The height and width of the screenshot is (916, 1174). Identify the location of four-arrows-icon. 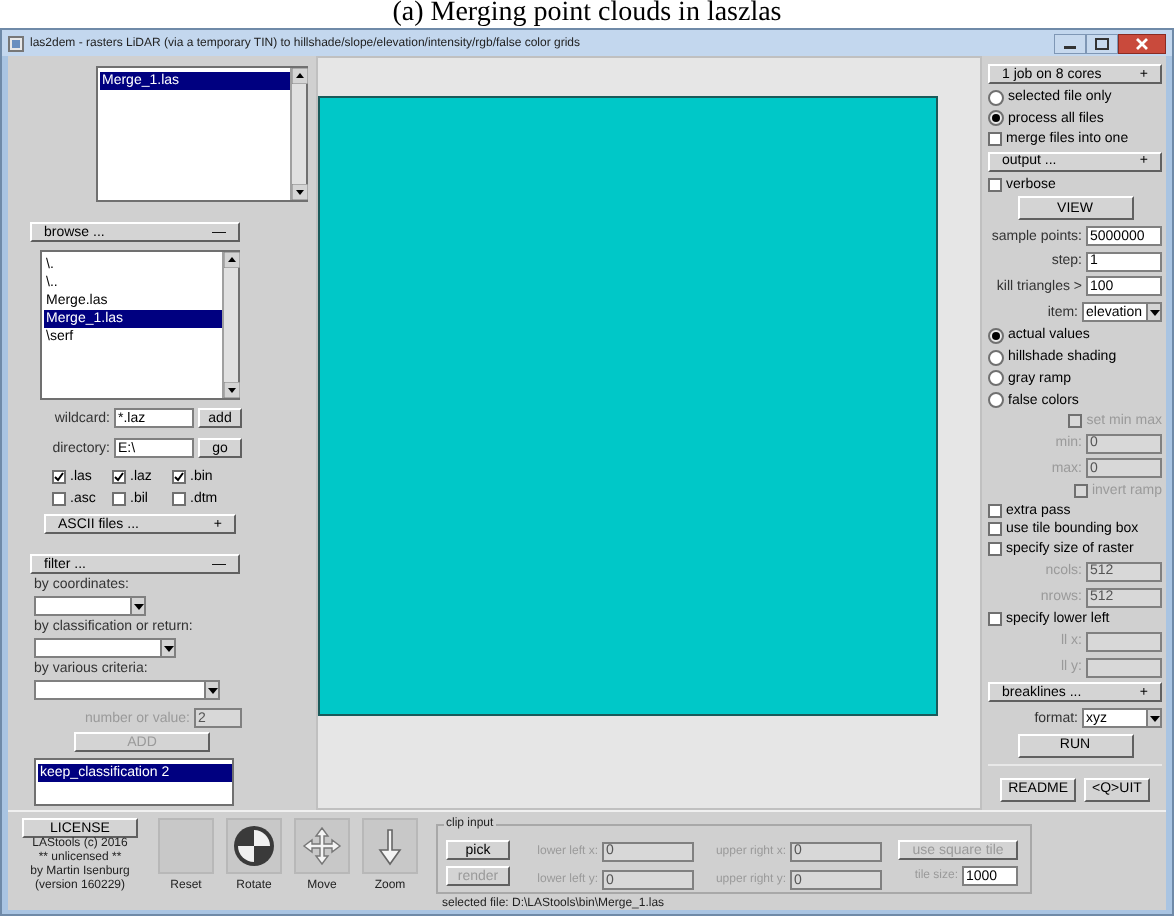
(322, 846).